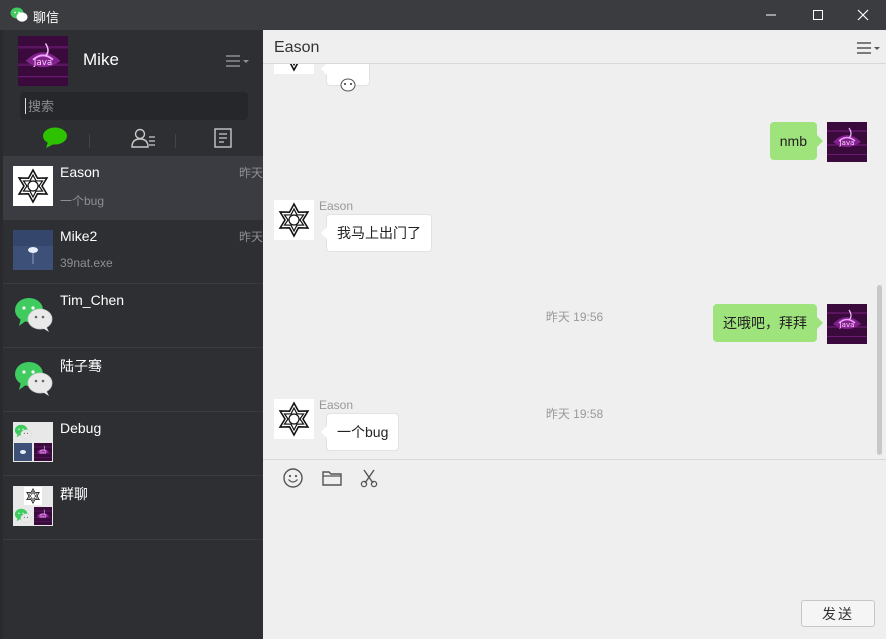 The image size is (886, 639). What do you see at coordinates (43, 61) in the screenshot?
I see `profile-avatar` at bounding box center [43, 61].